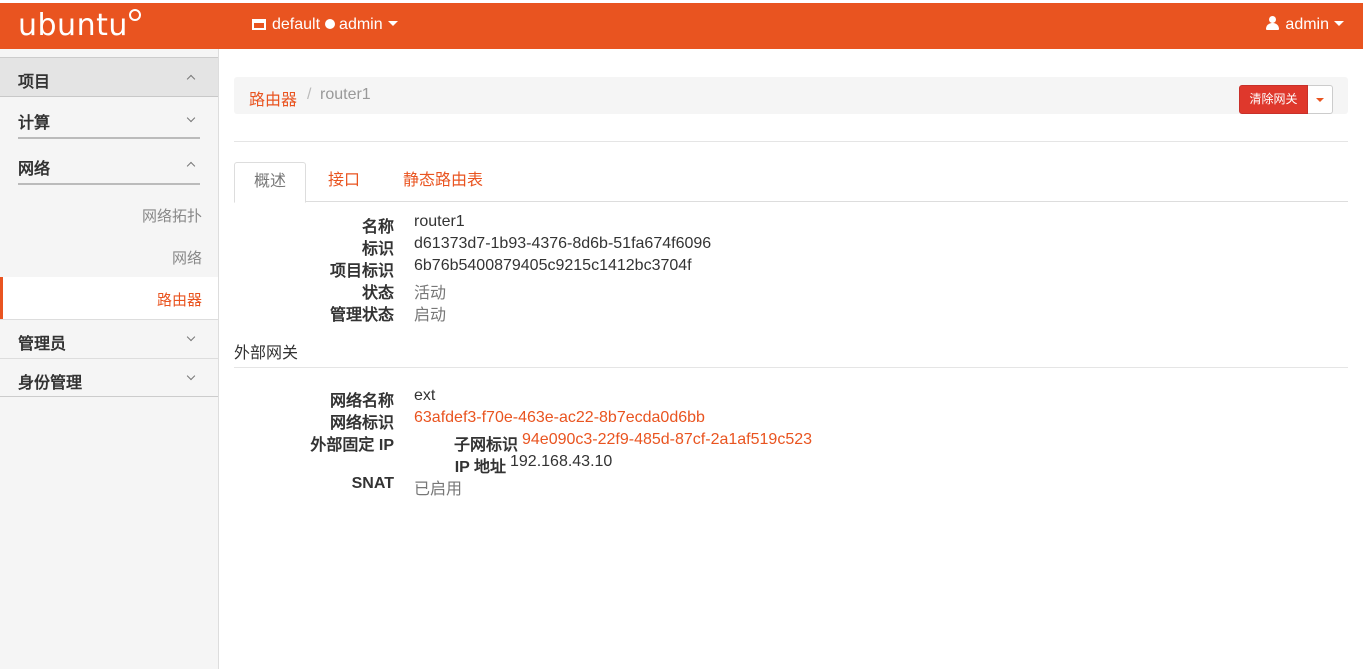  Describe the element at coordinates (791, 182) in the screenshot. I see `detail-tabs: 概述 接口 静态路由表` at that location.